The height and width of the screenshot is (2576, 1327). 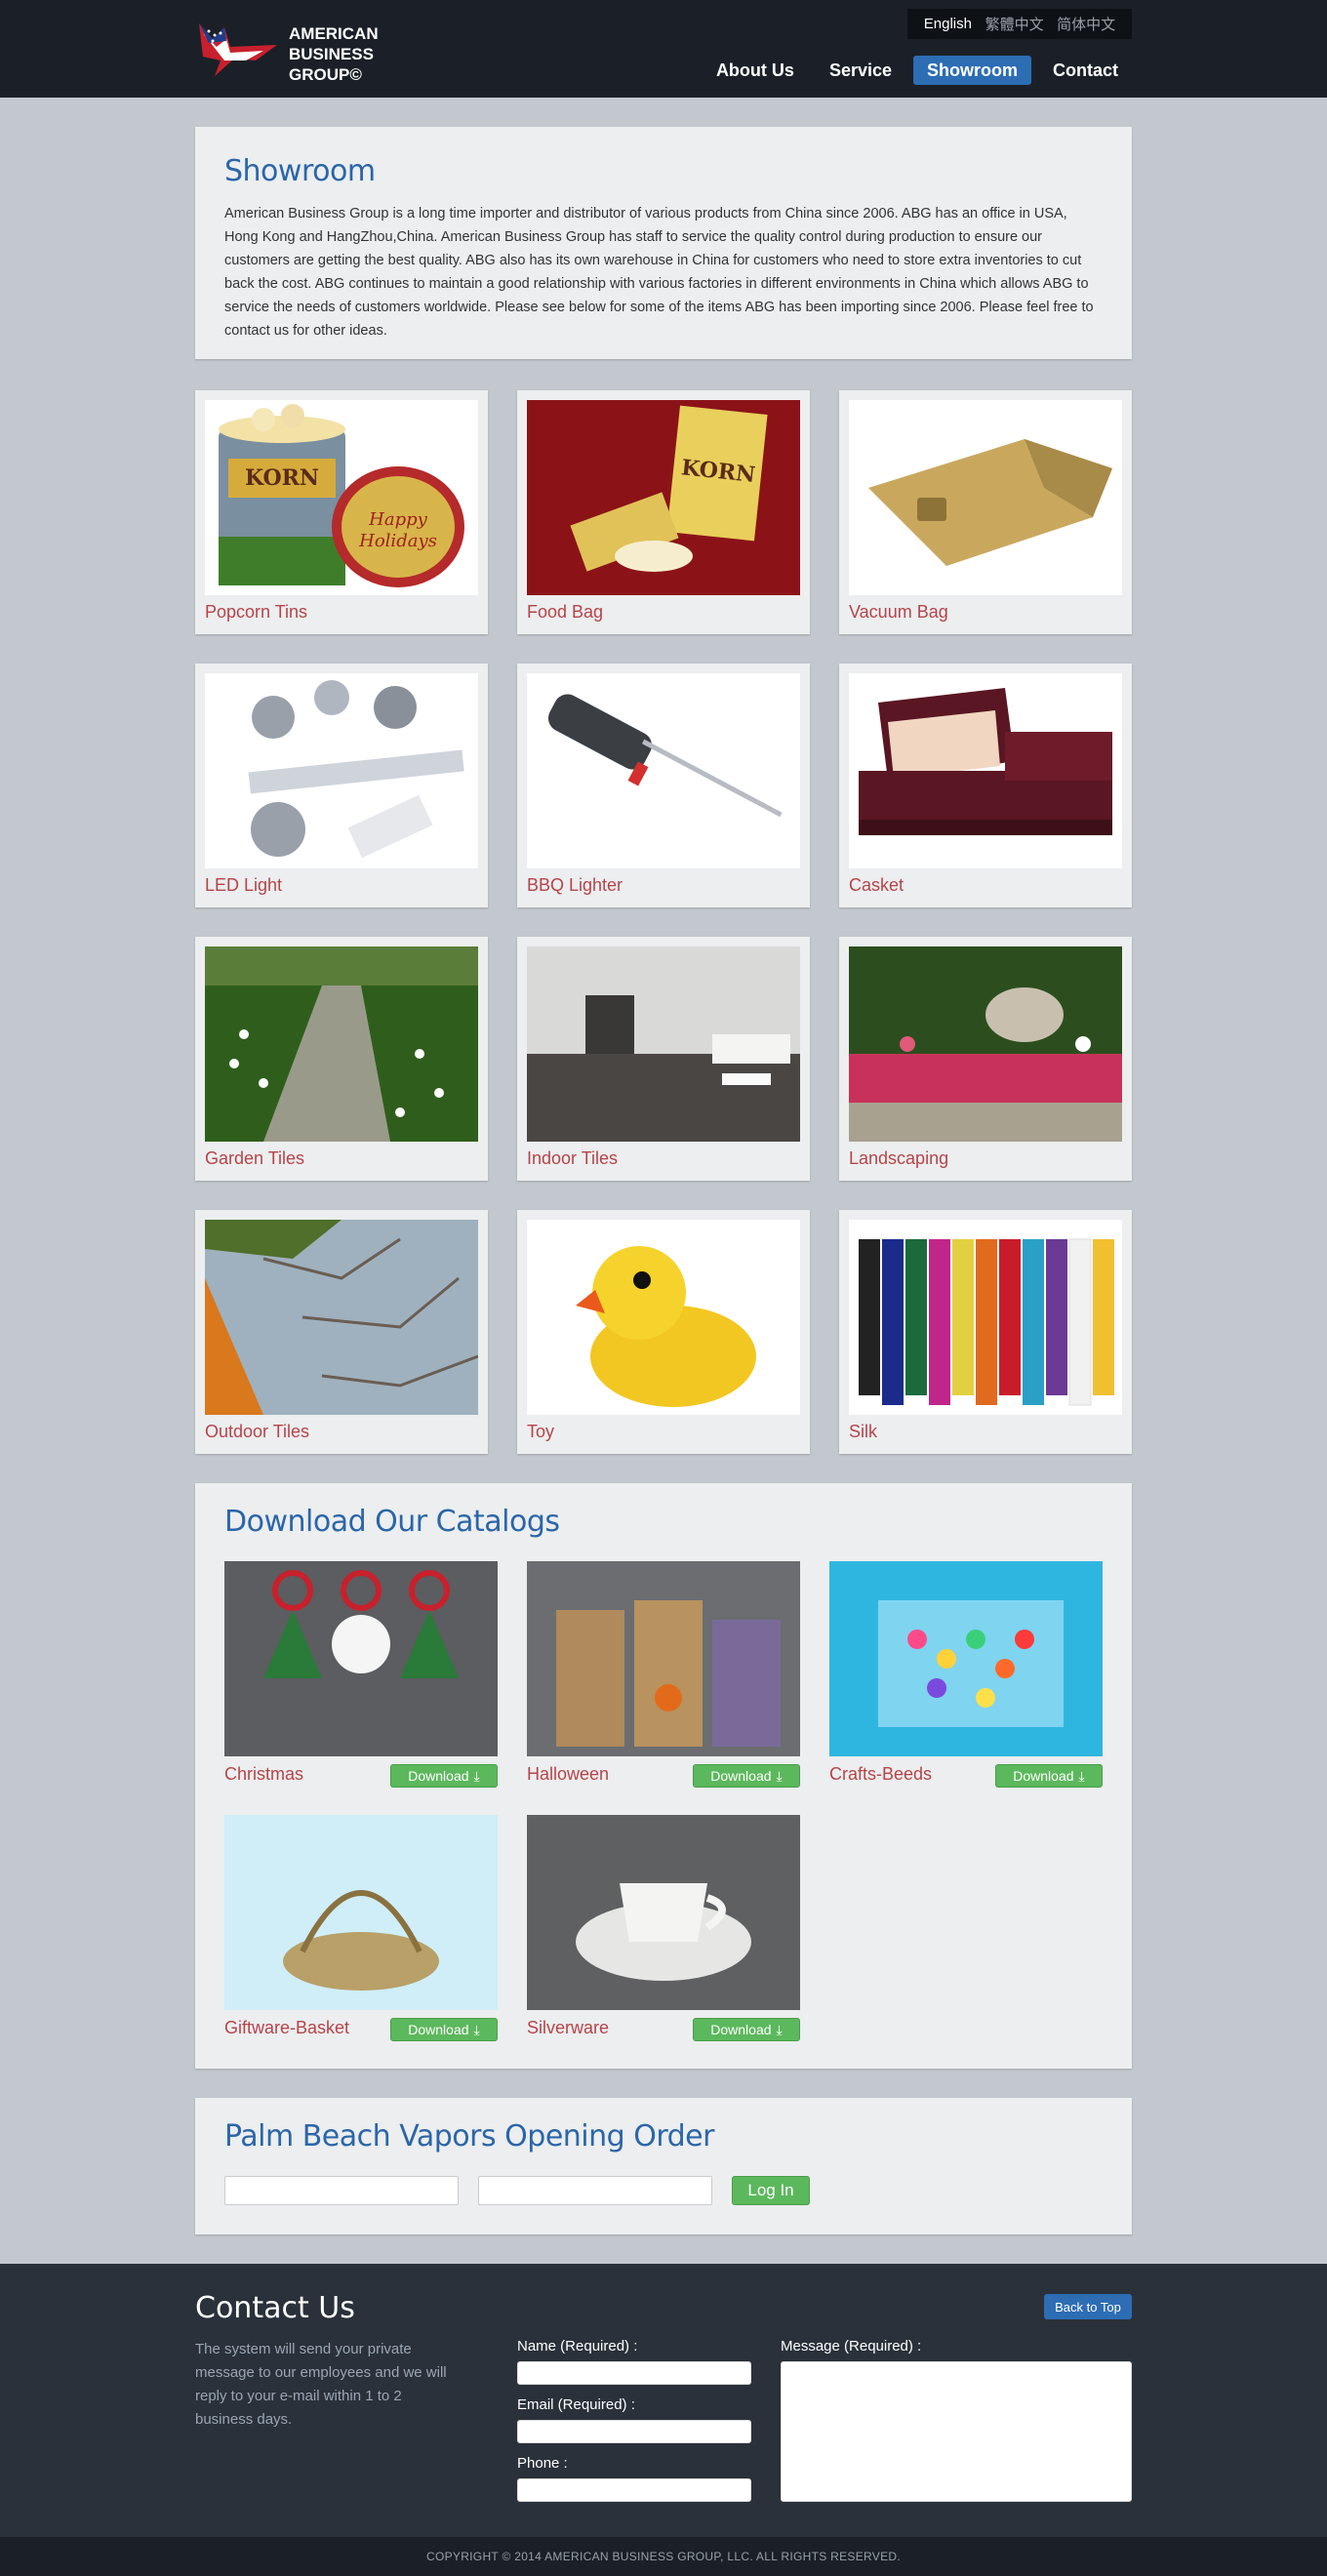 What do you see at coordinates (663, 1044) in the screenshot?
I see `indoor-tiles-image` at bounding box center [663, 1044].